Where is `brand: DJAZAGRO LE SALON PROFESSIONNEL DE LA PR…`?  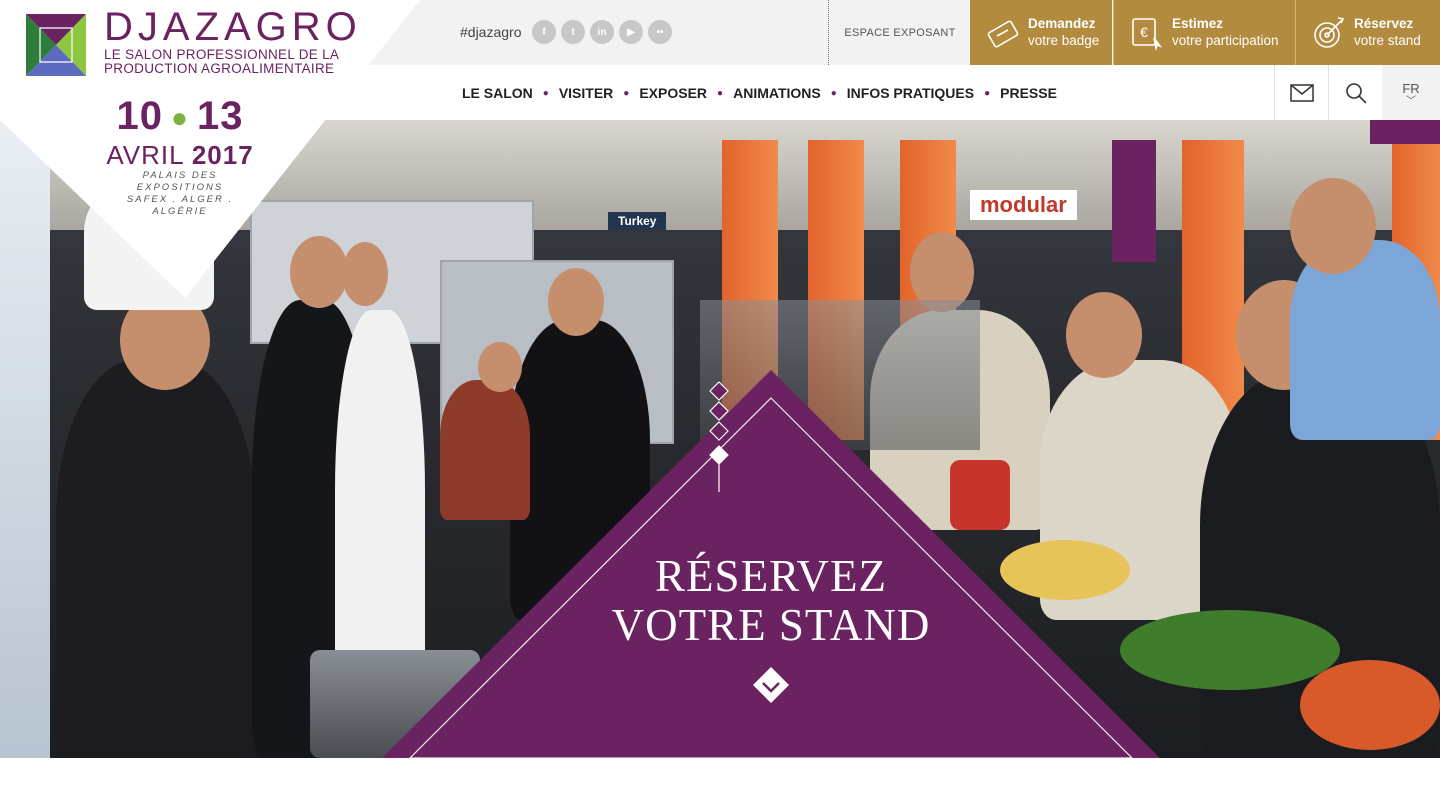 brand: DJAZAGRO LE SALON PROFESSIONNEL DE LA PR… is located at coordinates (233, 41).